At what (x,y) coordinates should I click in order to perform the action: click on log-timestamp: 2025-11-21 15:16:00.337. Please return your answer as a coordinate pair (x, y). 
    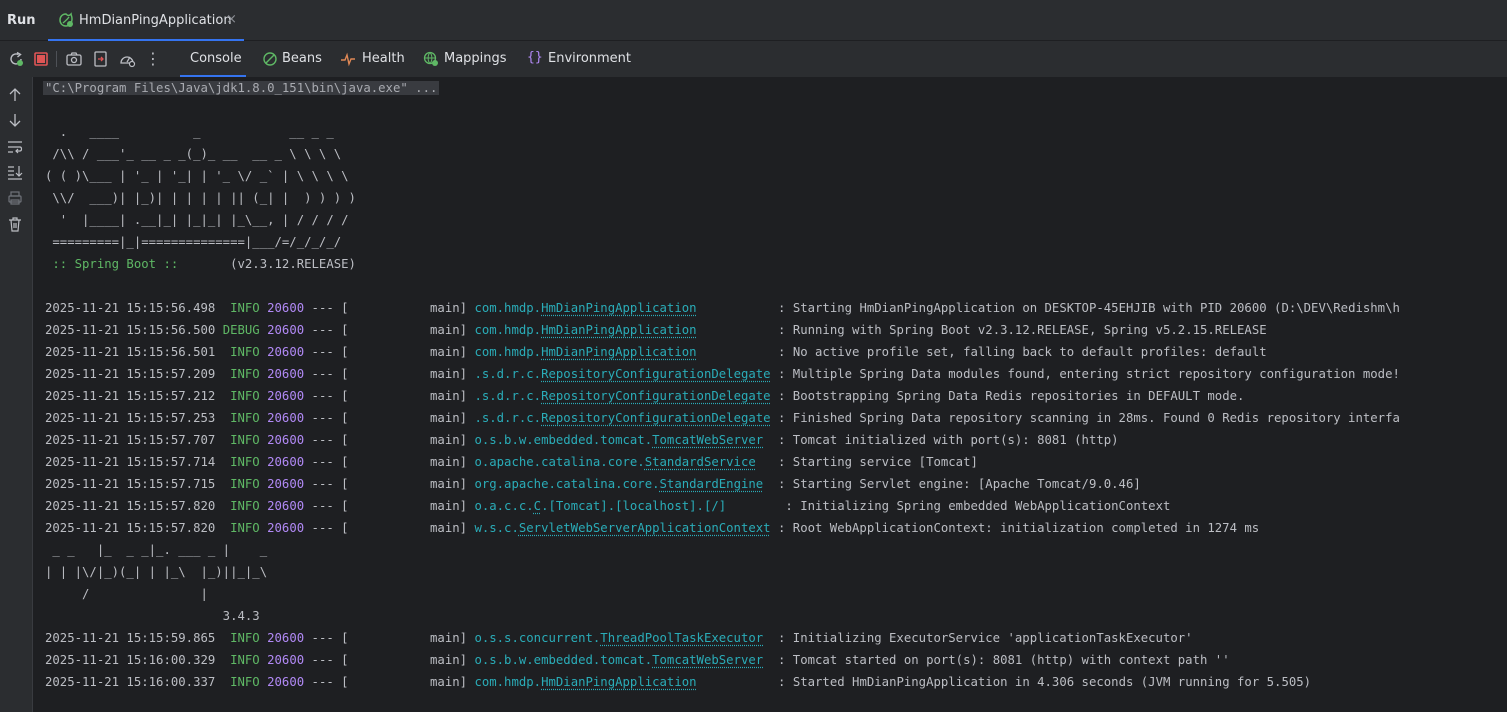
    Looking at the image, I should click on (130, 682).